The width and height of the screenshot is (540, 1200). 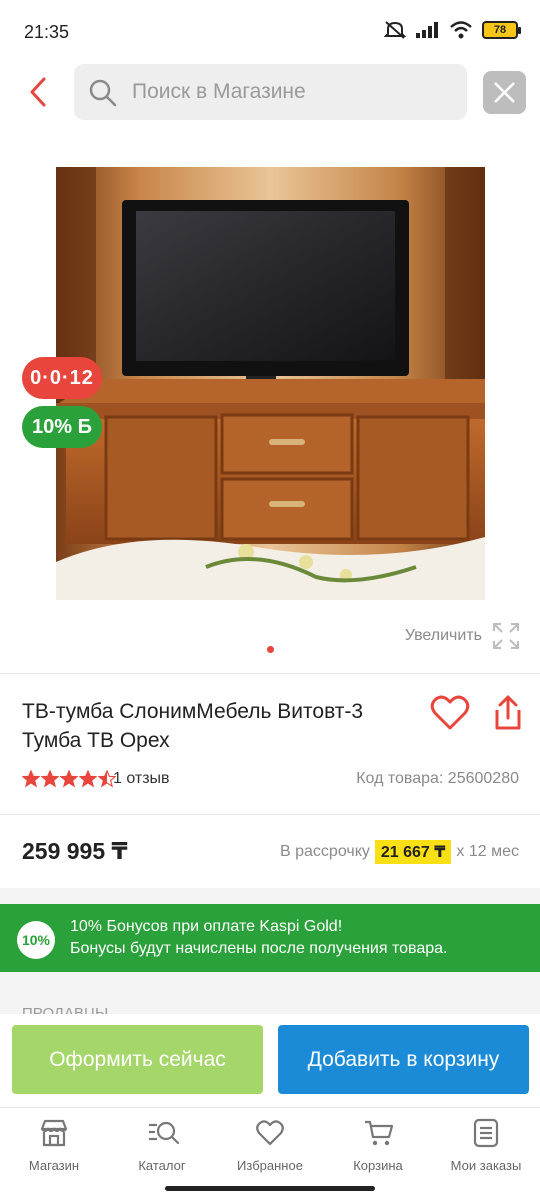 I want to click on bonus-percent-badge: 10%, so click(x=36, y=940).